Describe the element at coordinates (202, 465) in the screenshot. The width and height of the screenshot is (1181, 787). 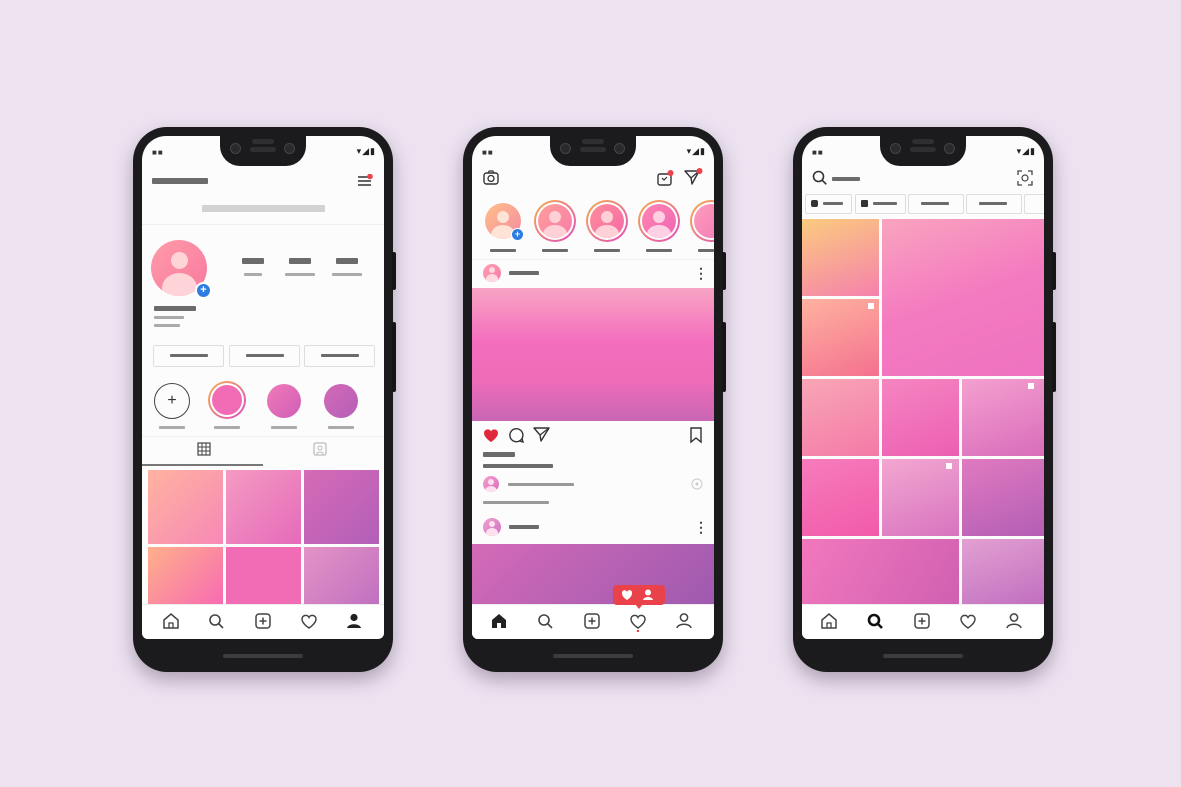
I see `active-tab-indicator` at that location.